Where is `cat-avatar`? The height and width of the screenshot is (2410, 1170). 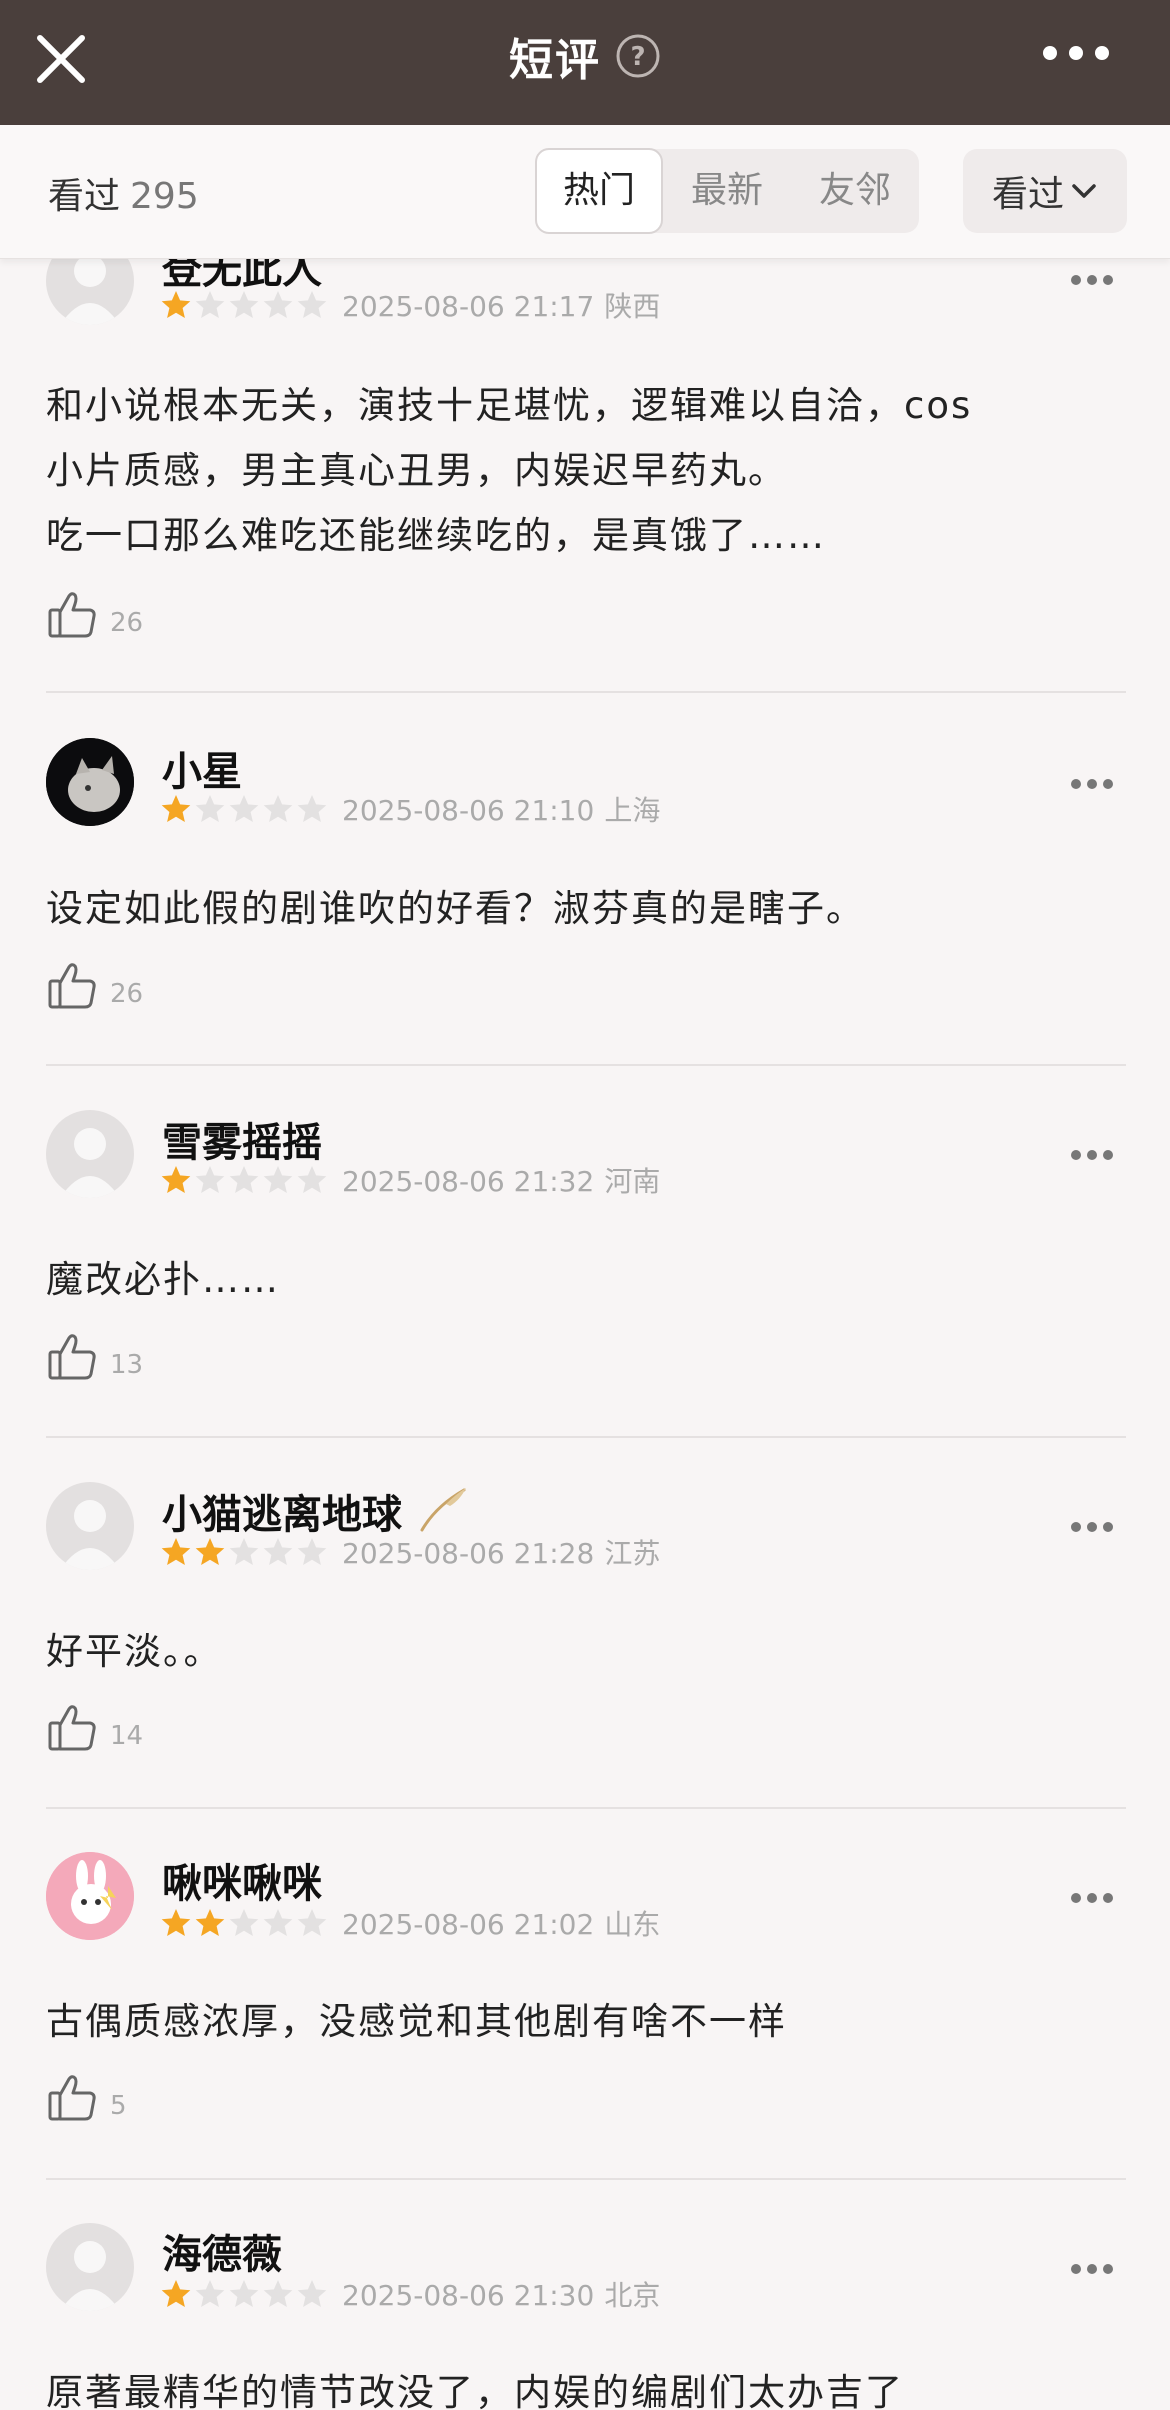
cat-avatar is located at coordinates (90, 782).